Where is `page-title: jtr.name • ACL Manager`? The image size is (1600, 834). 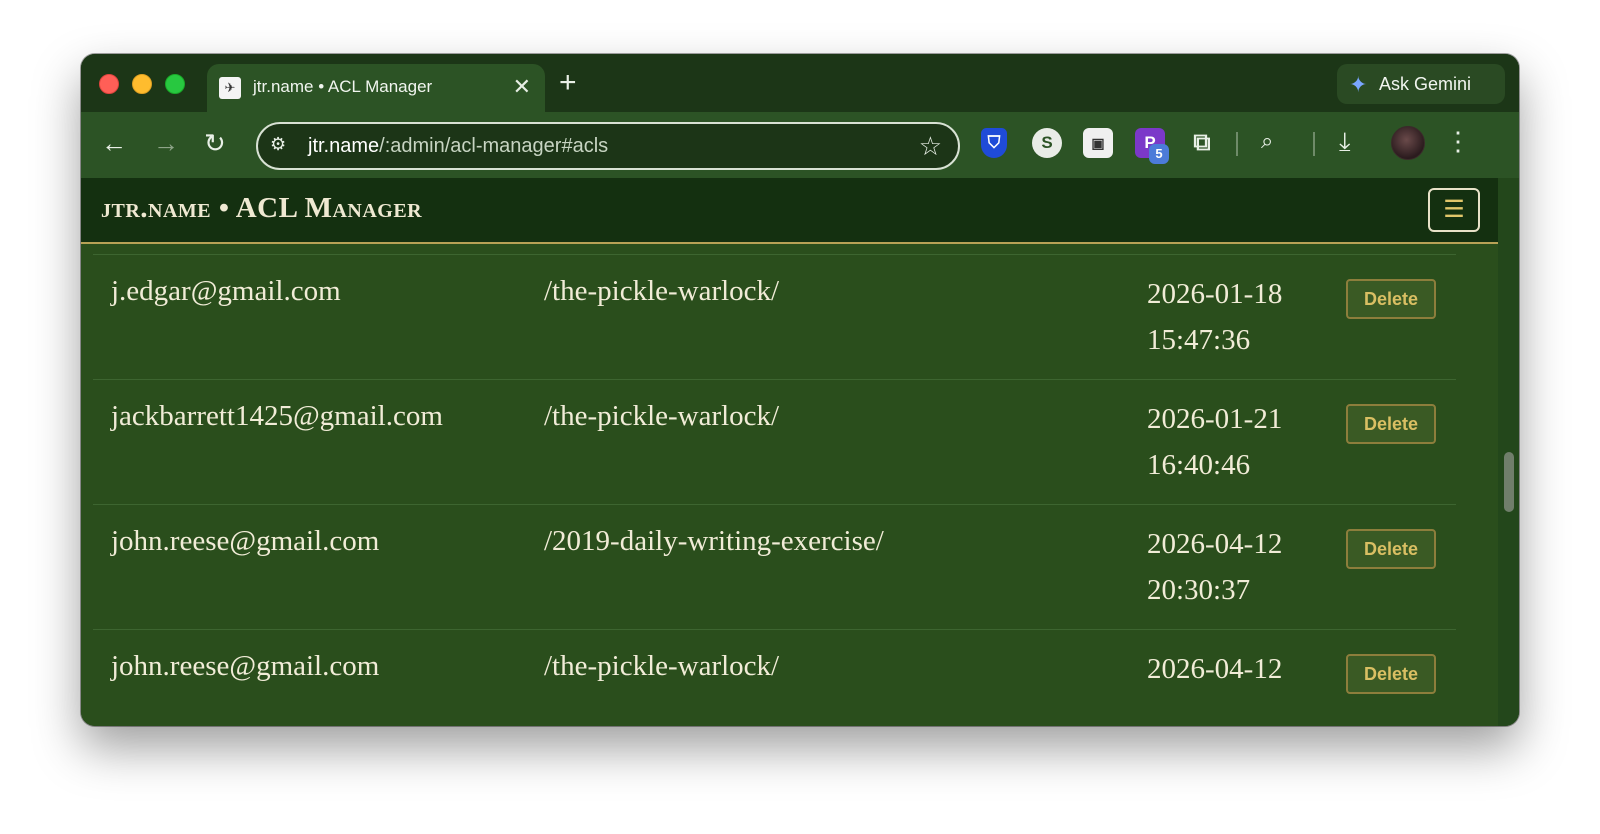
page-title: jtr.name • ACL Manager is located at coordinates (262, 208).